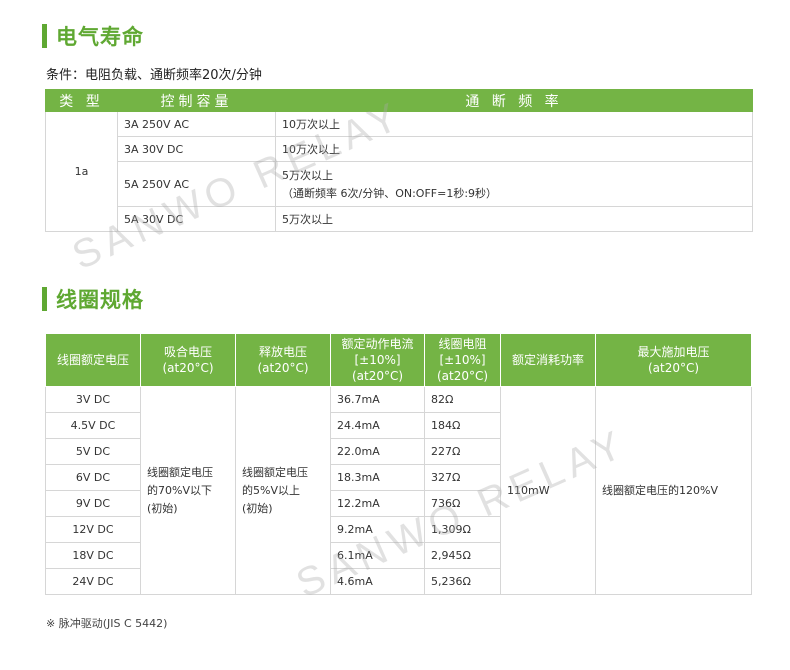 This screenshot has width=790, height=670. Describe the element at coordinates (93, 503) in the screenshot. I see `rated-voltage-cell: 9V DC` at that location.